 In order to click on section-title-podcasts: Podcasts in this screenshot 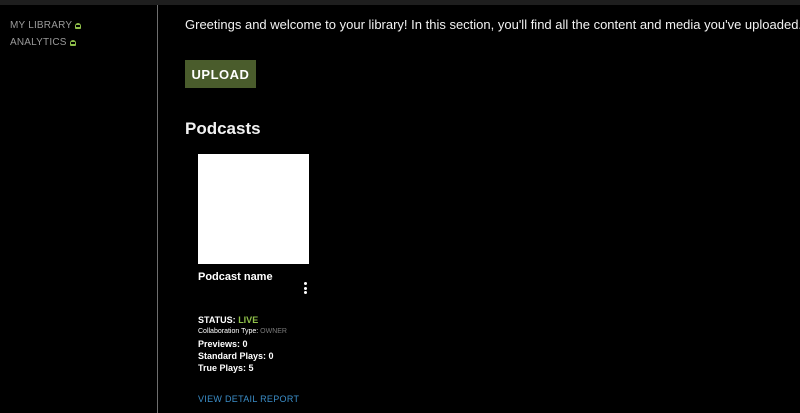, I will do `click(223, 128)`.